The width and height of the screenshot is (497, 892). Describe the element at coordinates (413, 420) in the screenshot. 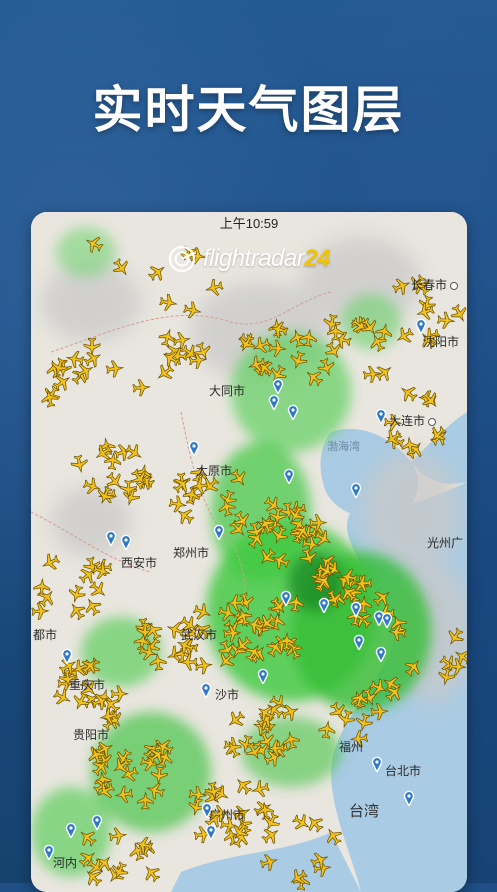

I see `city-label: 大连市` at that location.